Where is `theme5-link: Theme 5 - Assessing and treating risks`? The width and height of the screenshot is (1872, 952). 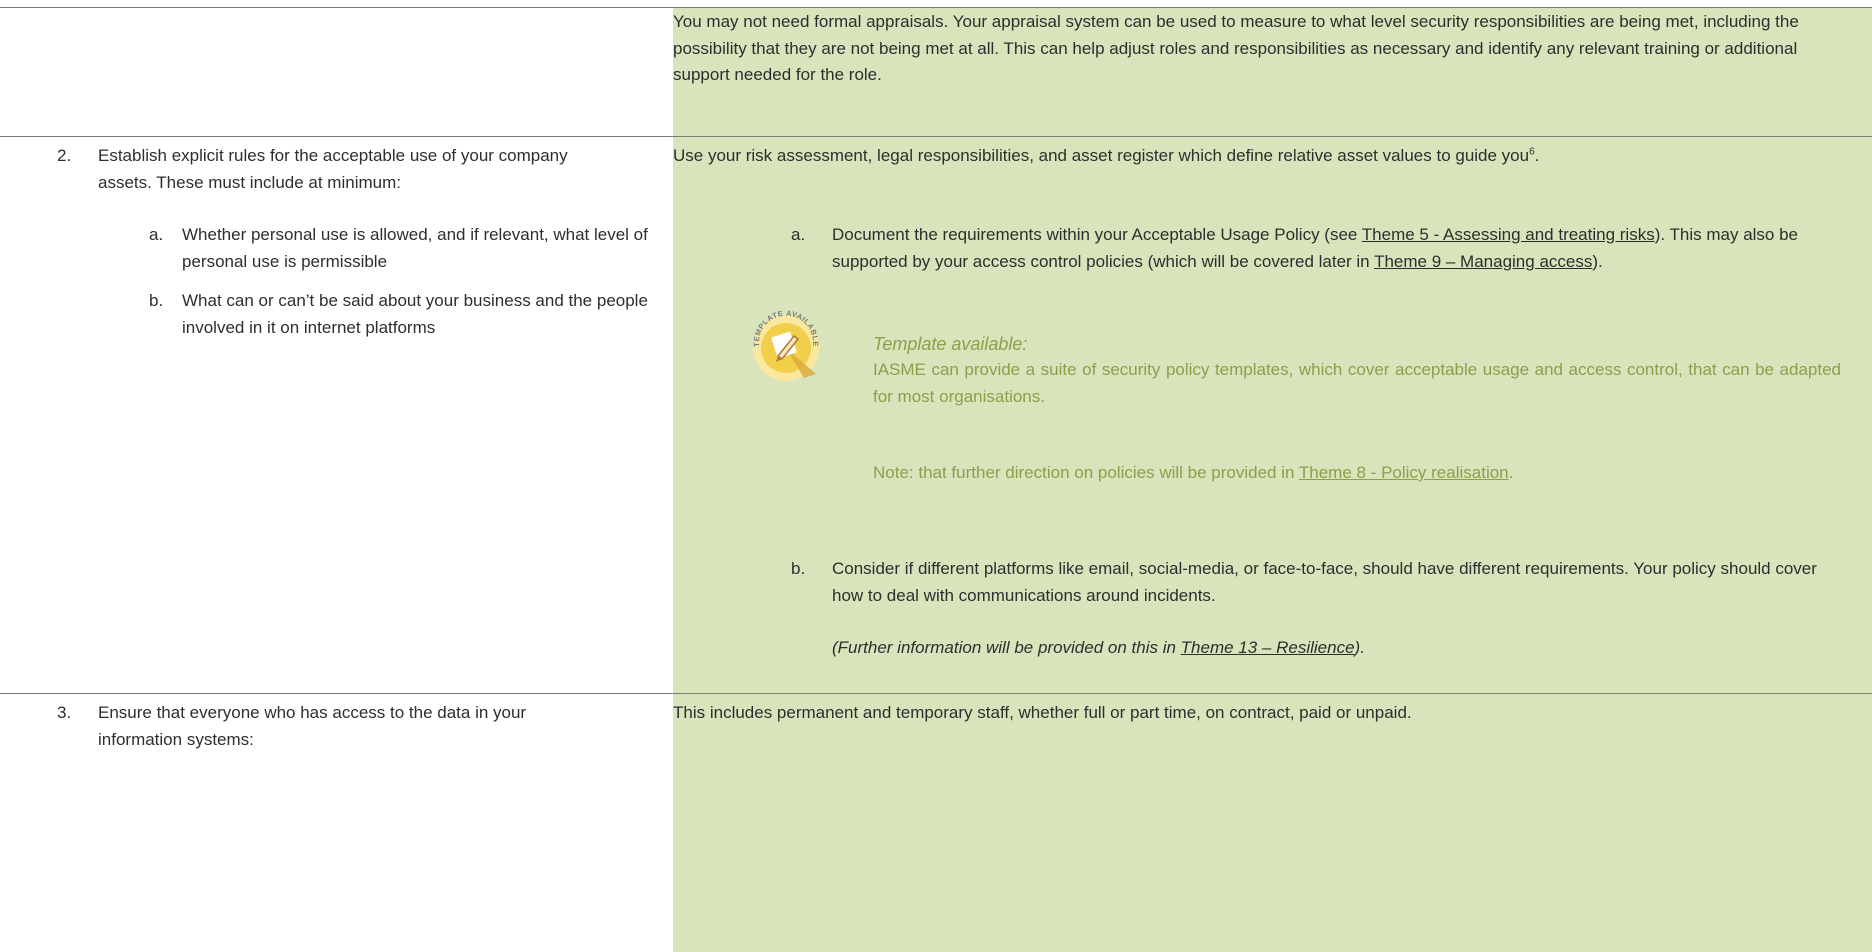
theme5-link: Theme 5 - Assessing and treating risks is located at coordinates (1508, 234).